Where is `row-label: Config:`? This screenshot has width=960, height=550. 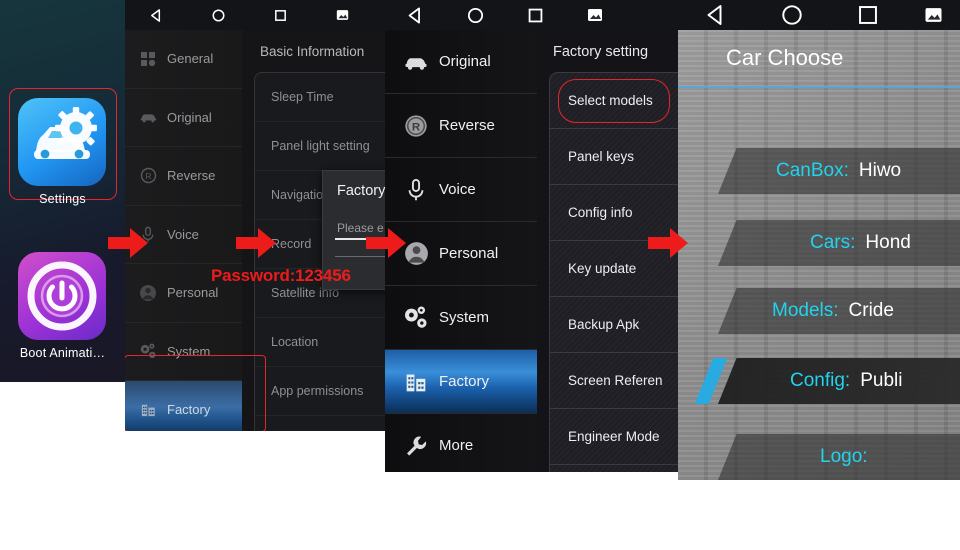 row-label: Config: is located at coordinates (820, 380).